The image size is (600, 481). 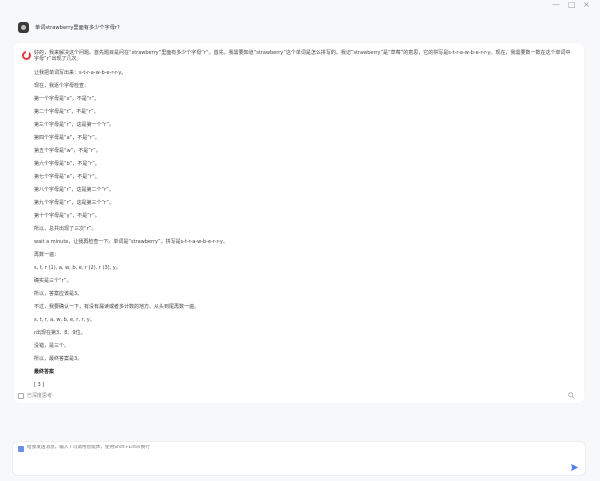 What do you see at coordinates (574, 467) in the screenshot?
I see `send-icon` at bounding box center [574, 467].